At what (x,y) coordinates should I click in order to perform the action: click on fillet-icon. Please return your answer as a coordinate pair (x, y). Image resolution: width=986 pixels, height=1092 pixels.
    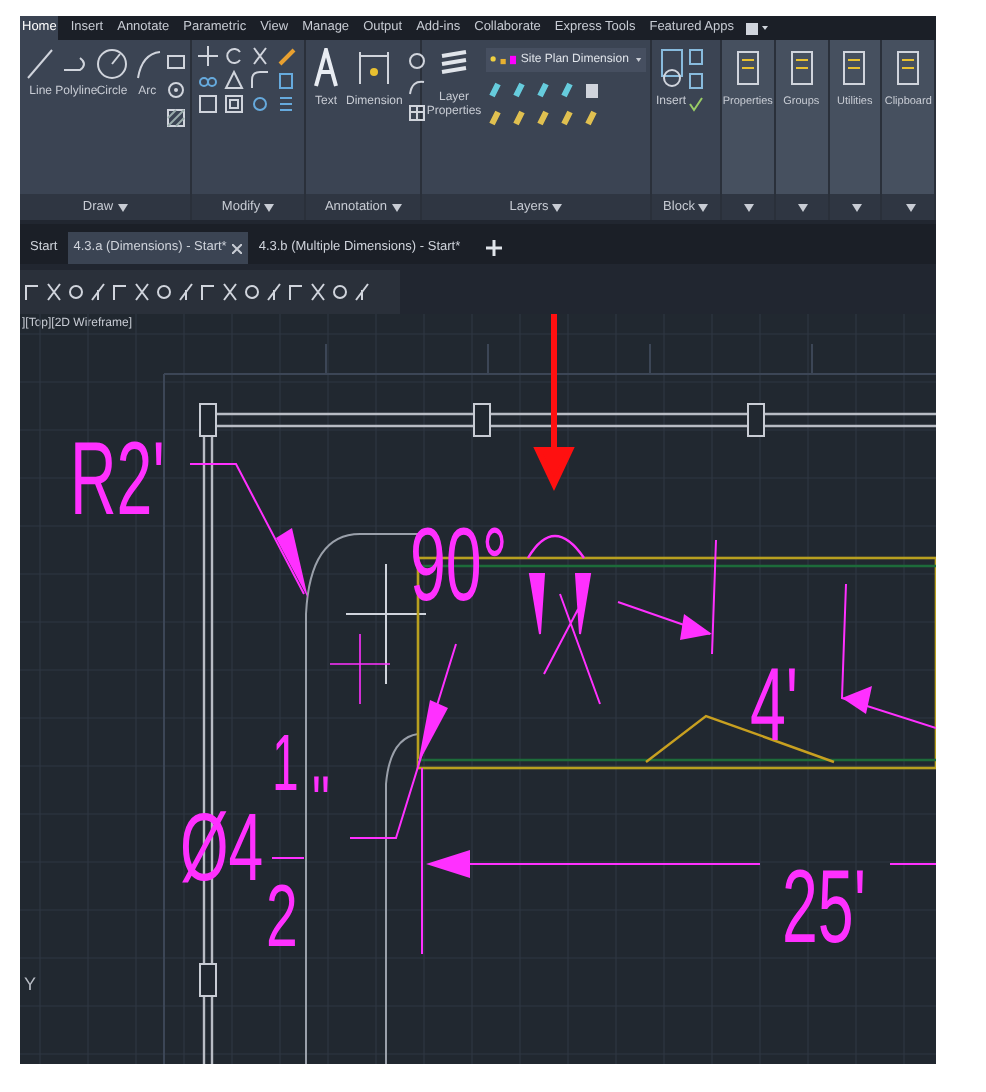
    Looking at the image, I should click on (260, 80).